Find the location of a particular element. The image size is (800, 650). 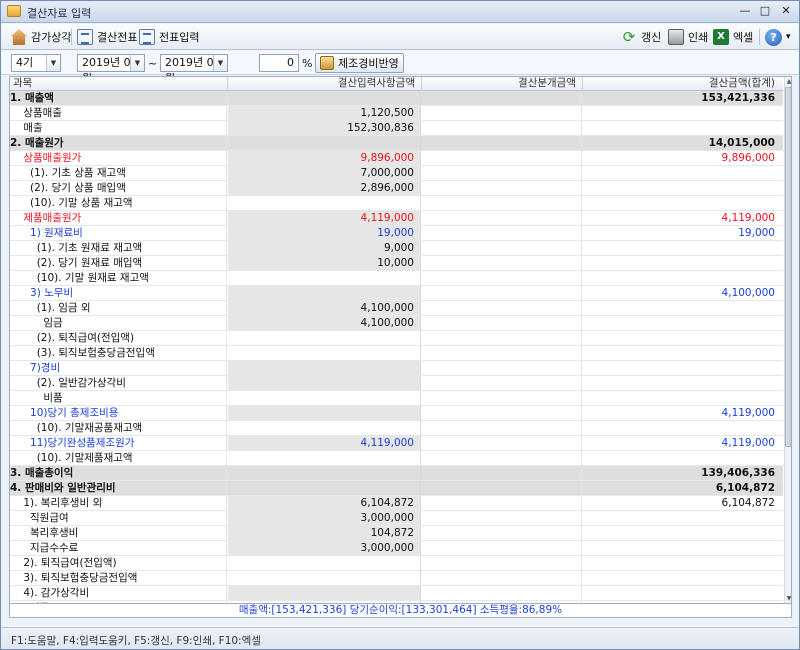

input-amount-cell: 9,000 is located at coordinates (324, 248).